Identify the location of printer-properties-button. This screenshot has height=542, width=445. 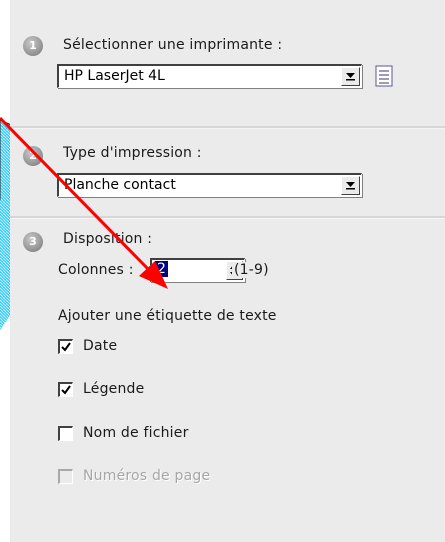
(384, 76).